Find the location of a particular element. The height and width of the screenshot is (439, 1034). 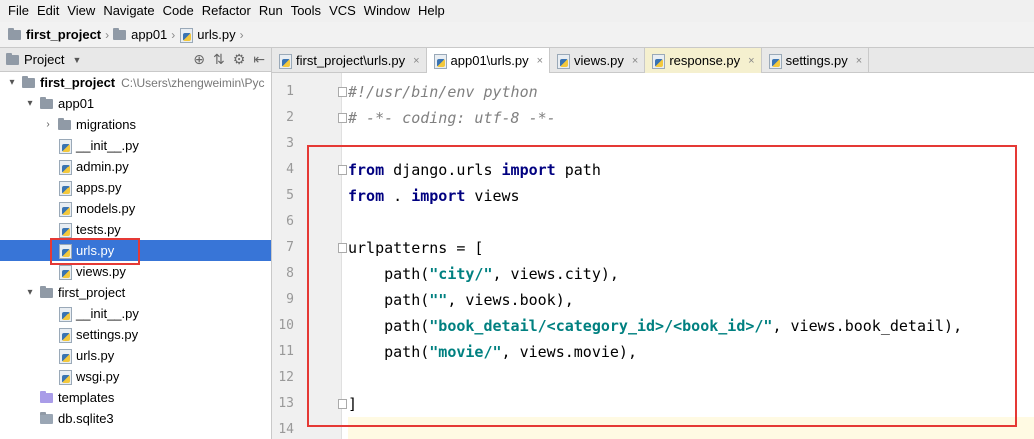

editor-tab-label: app01\urls.py is located at coordinates (489, 60).